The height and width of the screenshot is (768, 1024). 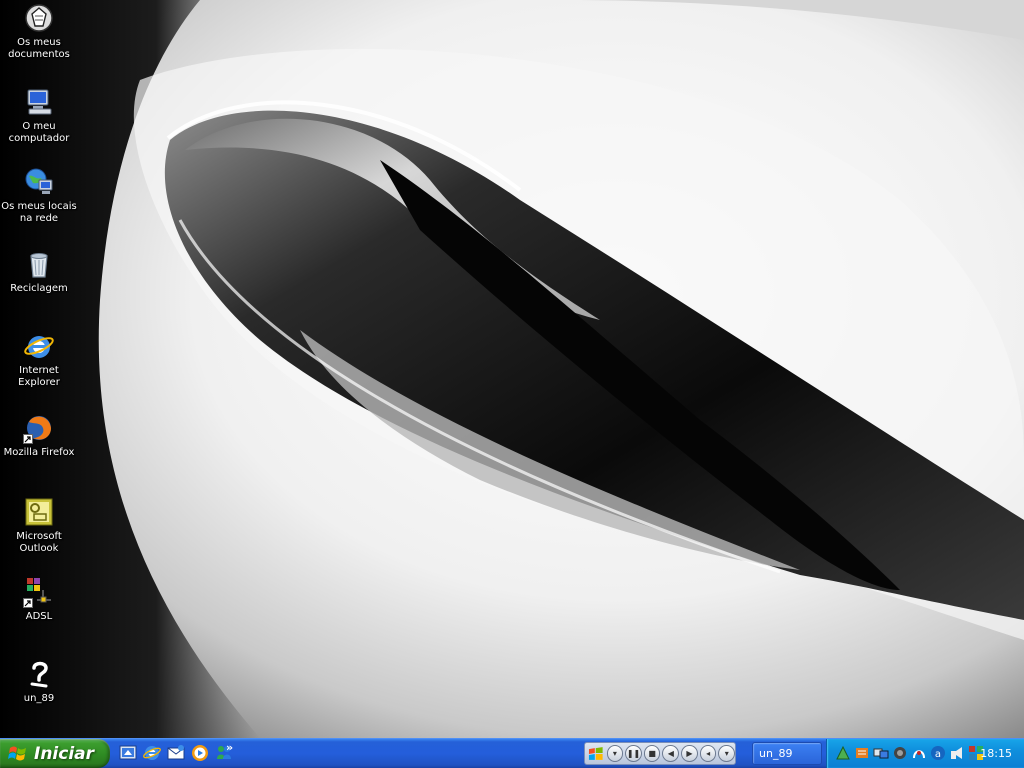 I want to click on quick-launch, so click(x=176, y=754).